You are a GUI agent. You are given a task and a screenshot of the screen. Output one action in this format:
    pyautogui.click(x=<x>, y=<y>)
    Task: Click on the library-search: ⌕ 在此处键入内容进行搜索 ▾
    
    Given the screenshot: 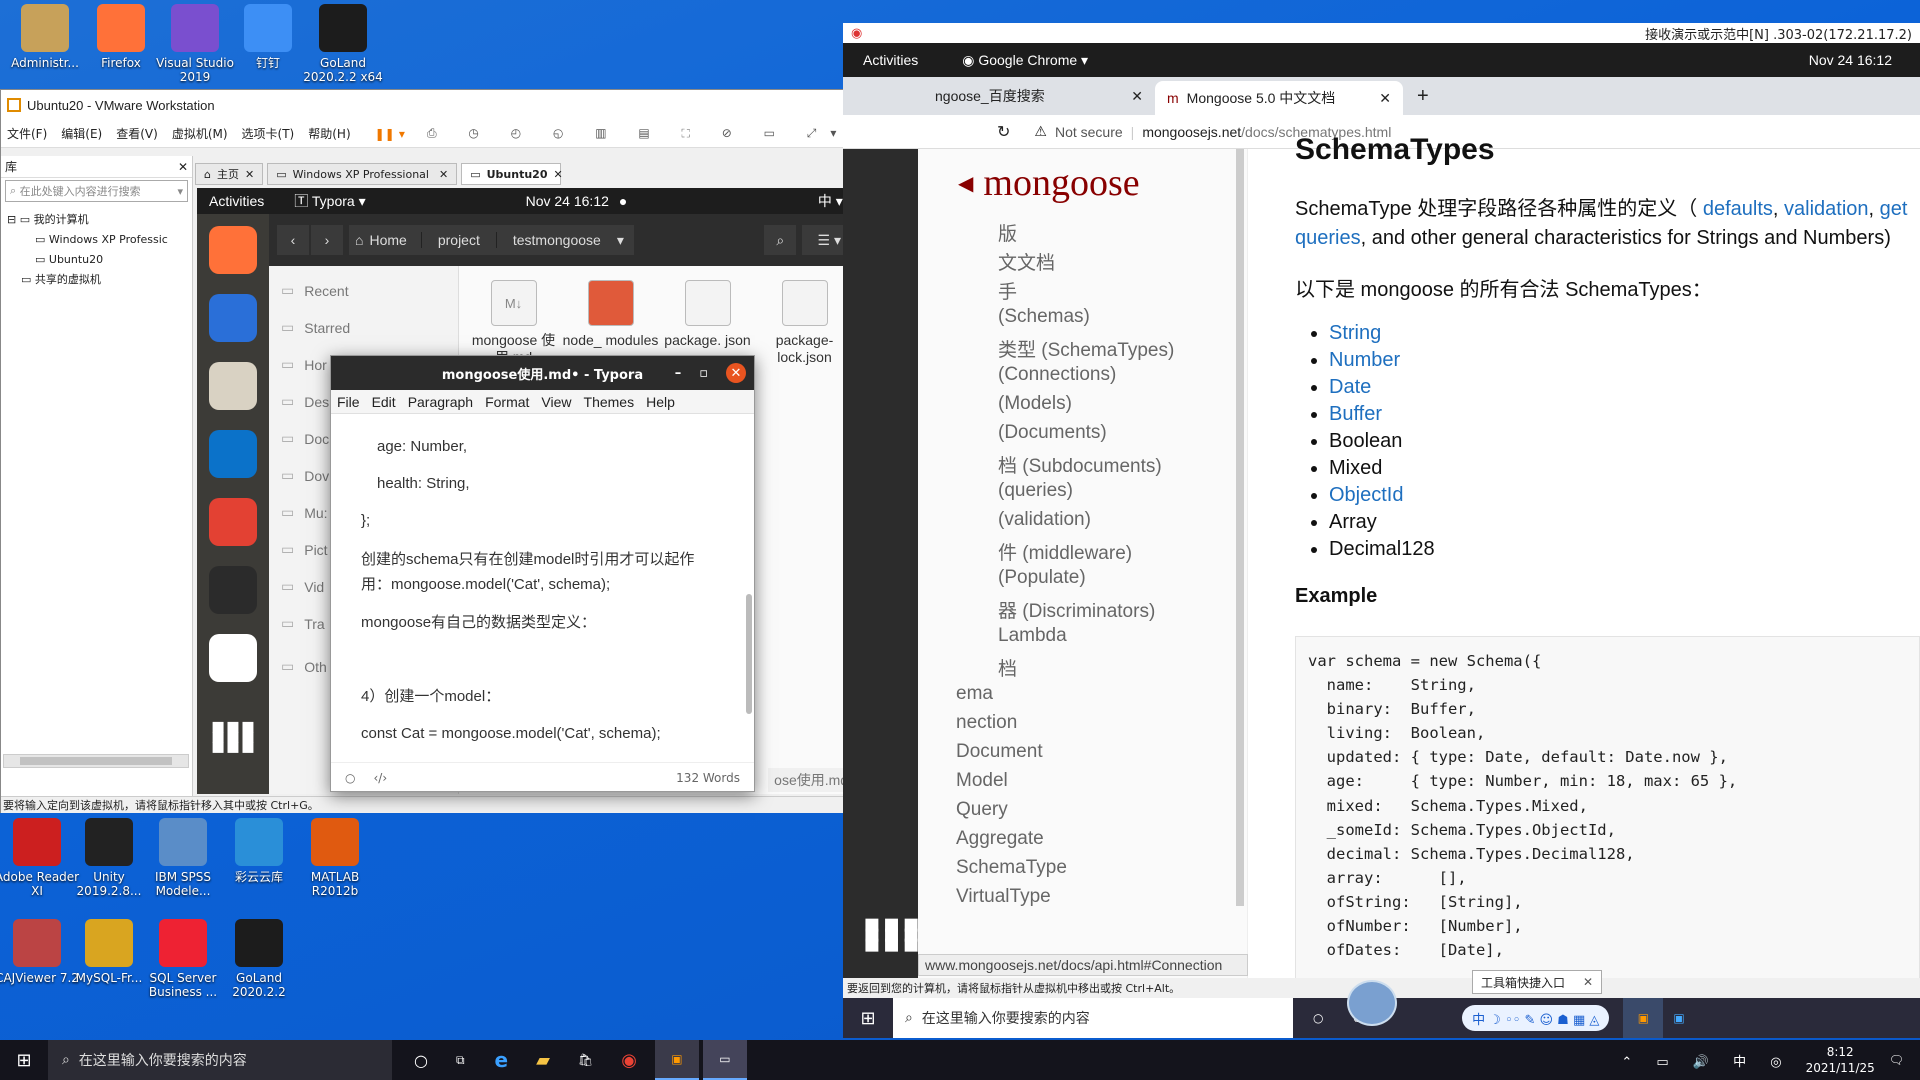 What is the action you would take?
    pyautogui.click(x=96, y=191)
    